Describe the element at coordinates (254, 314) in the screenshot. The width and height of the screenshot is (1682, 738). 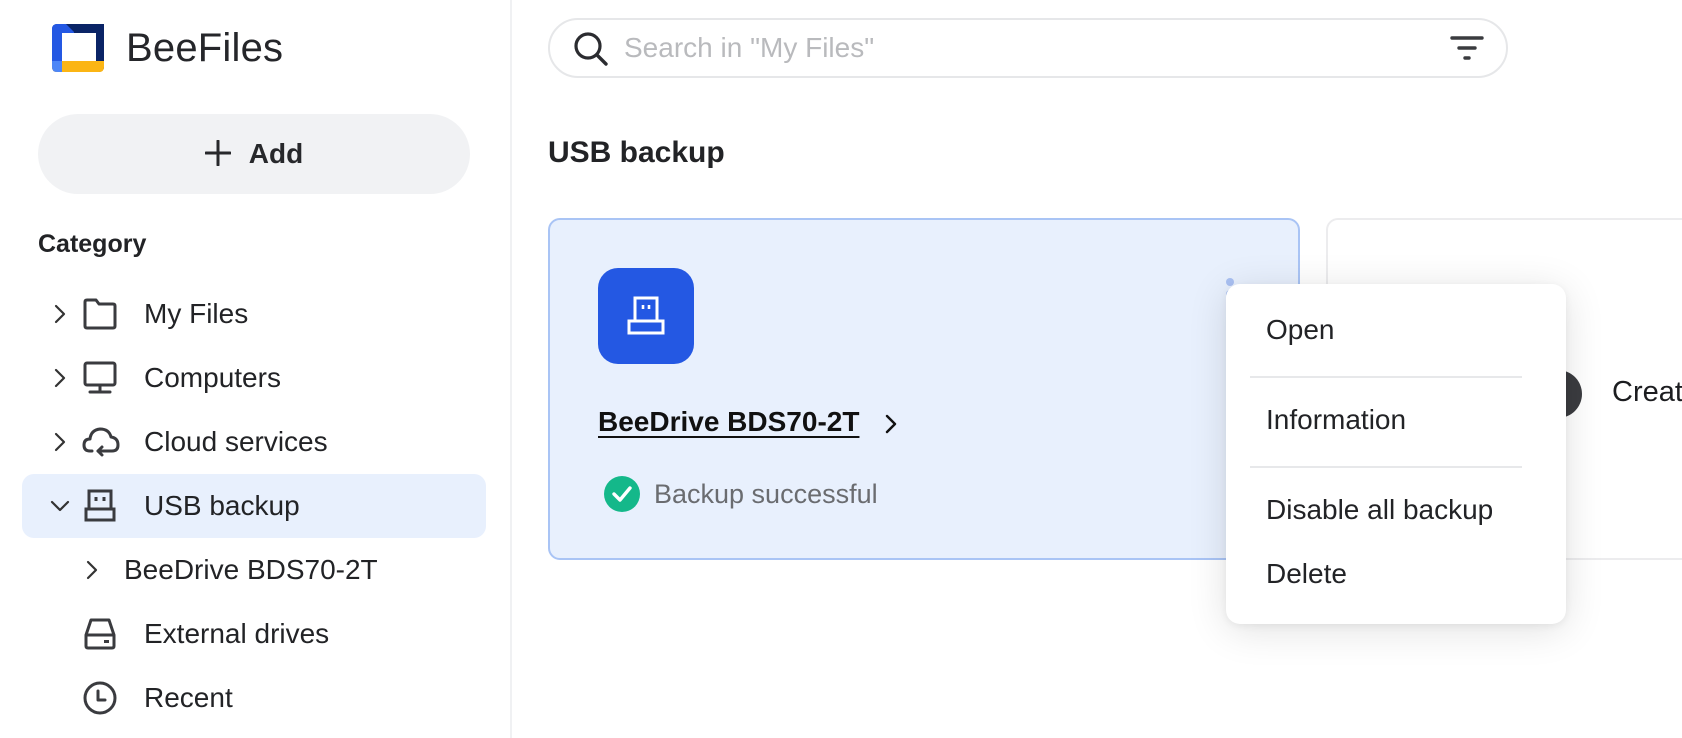
I see `sidebar-item-my-files: My Files` at that location.